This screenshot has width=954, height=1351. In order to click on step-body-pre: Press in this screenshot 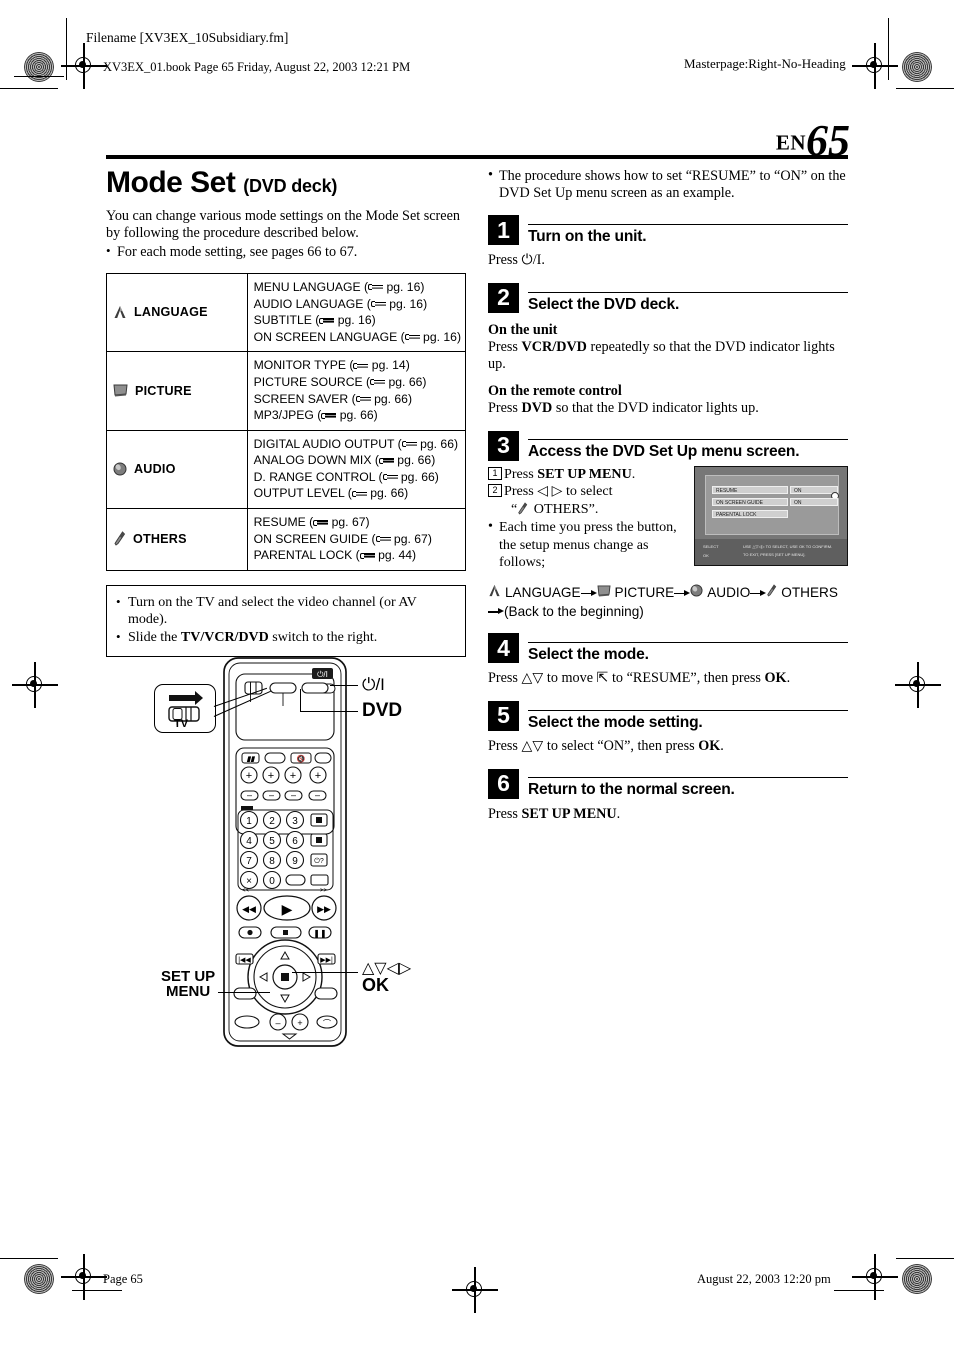, I will do `click(505, 260)`.